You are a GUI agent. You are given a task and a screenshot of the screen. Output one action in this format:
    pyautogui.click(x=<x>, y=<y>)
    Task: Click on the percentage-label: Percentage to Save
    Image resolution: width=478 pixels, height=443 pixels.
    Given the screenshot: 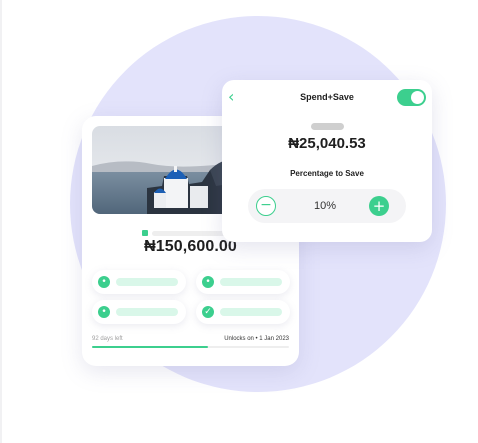 What is the action you would take?
    pyautogui.click(x=327, y=173)
    